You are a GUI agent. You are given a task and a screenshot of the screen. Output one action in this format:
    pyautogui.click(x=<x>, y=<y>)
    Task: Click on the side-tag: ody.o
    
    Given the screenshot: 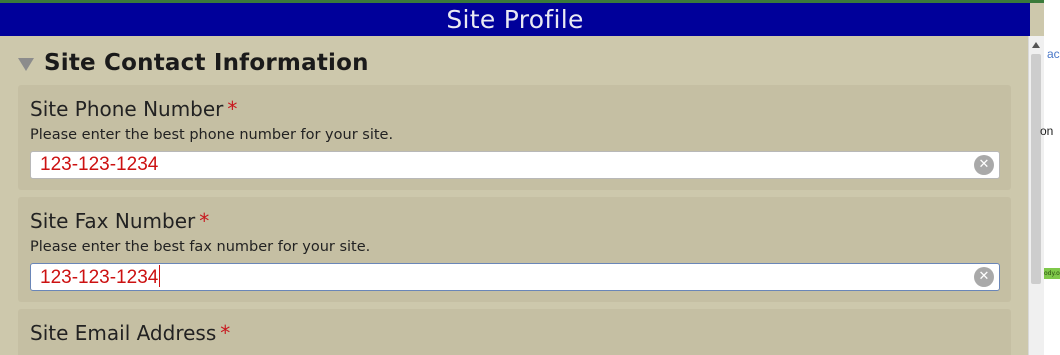 What is the action you would take?
    pyautogui.click(x=1052, y=273)
    